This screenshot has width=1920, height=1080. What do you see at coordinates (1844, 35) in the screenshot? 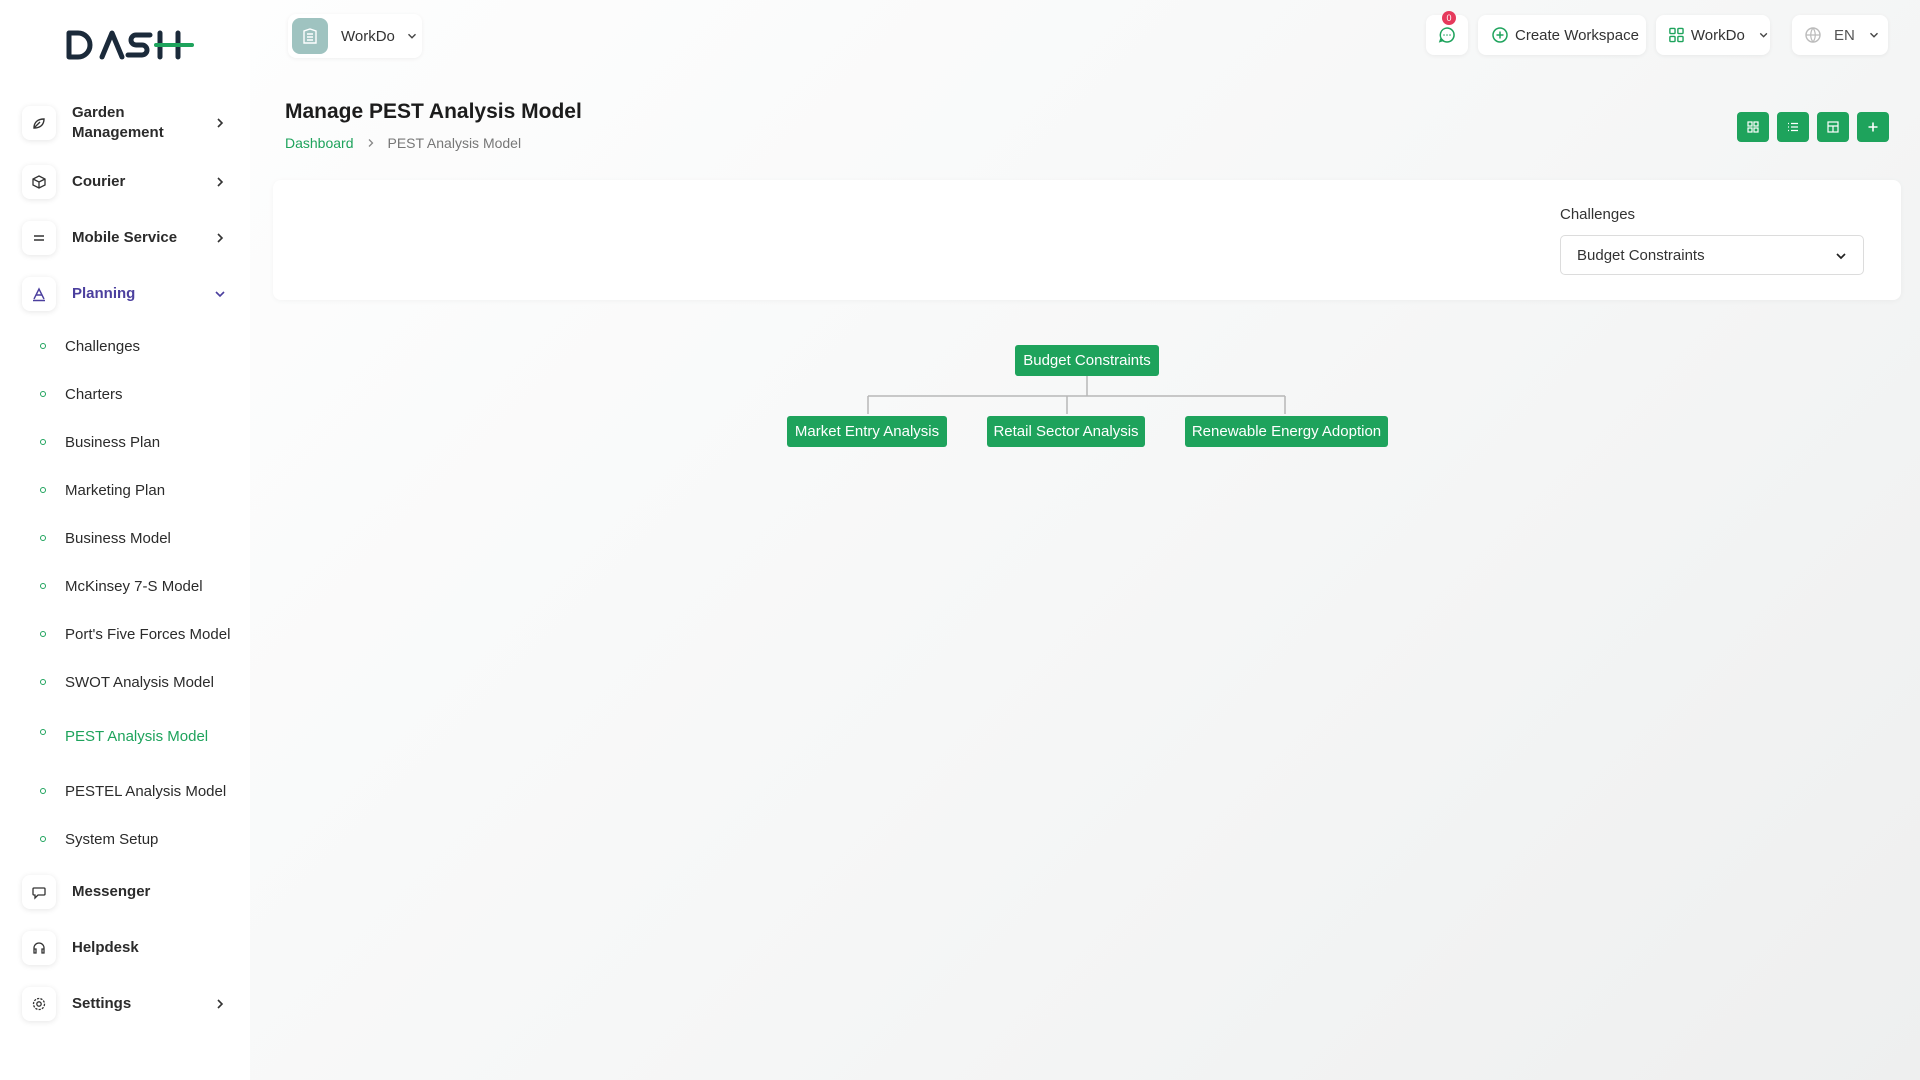
I see `language-label: EN` at bounding box center [1844, 35].